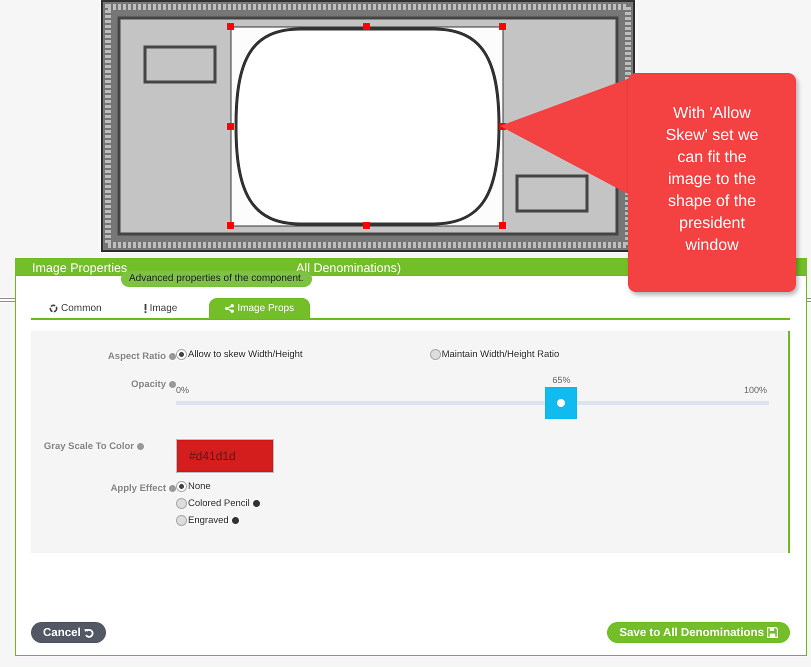 Image resolution: width=811 pixels, height=667 pixels. Describe the element at coordinates (193, 486) in the screenshot. I see `radio-option: None` at that location.